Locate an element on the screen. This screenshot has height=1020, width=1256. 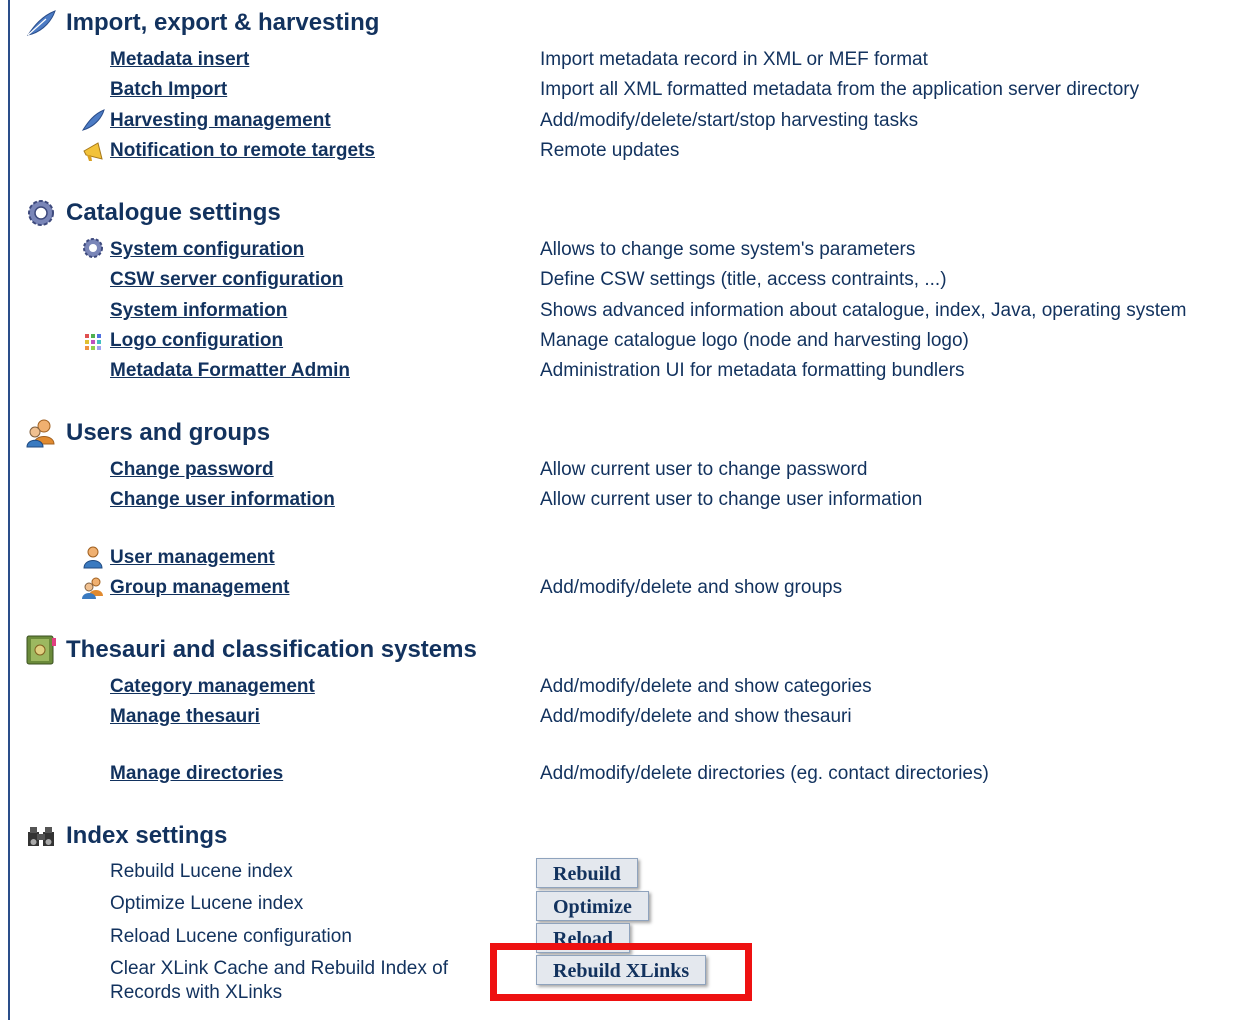
label-clear-xlink-cache-line1: Clear XLink Cache and Rebuild Index of is located at coordinates (279, 968).